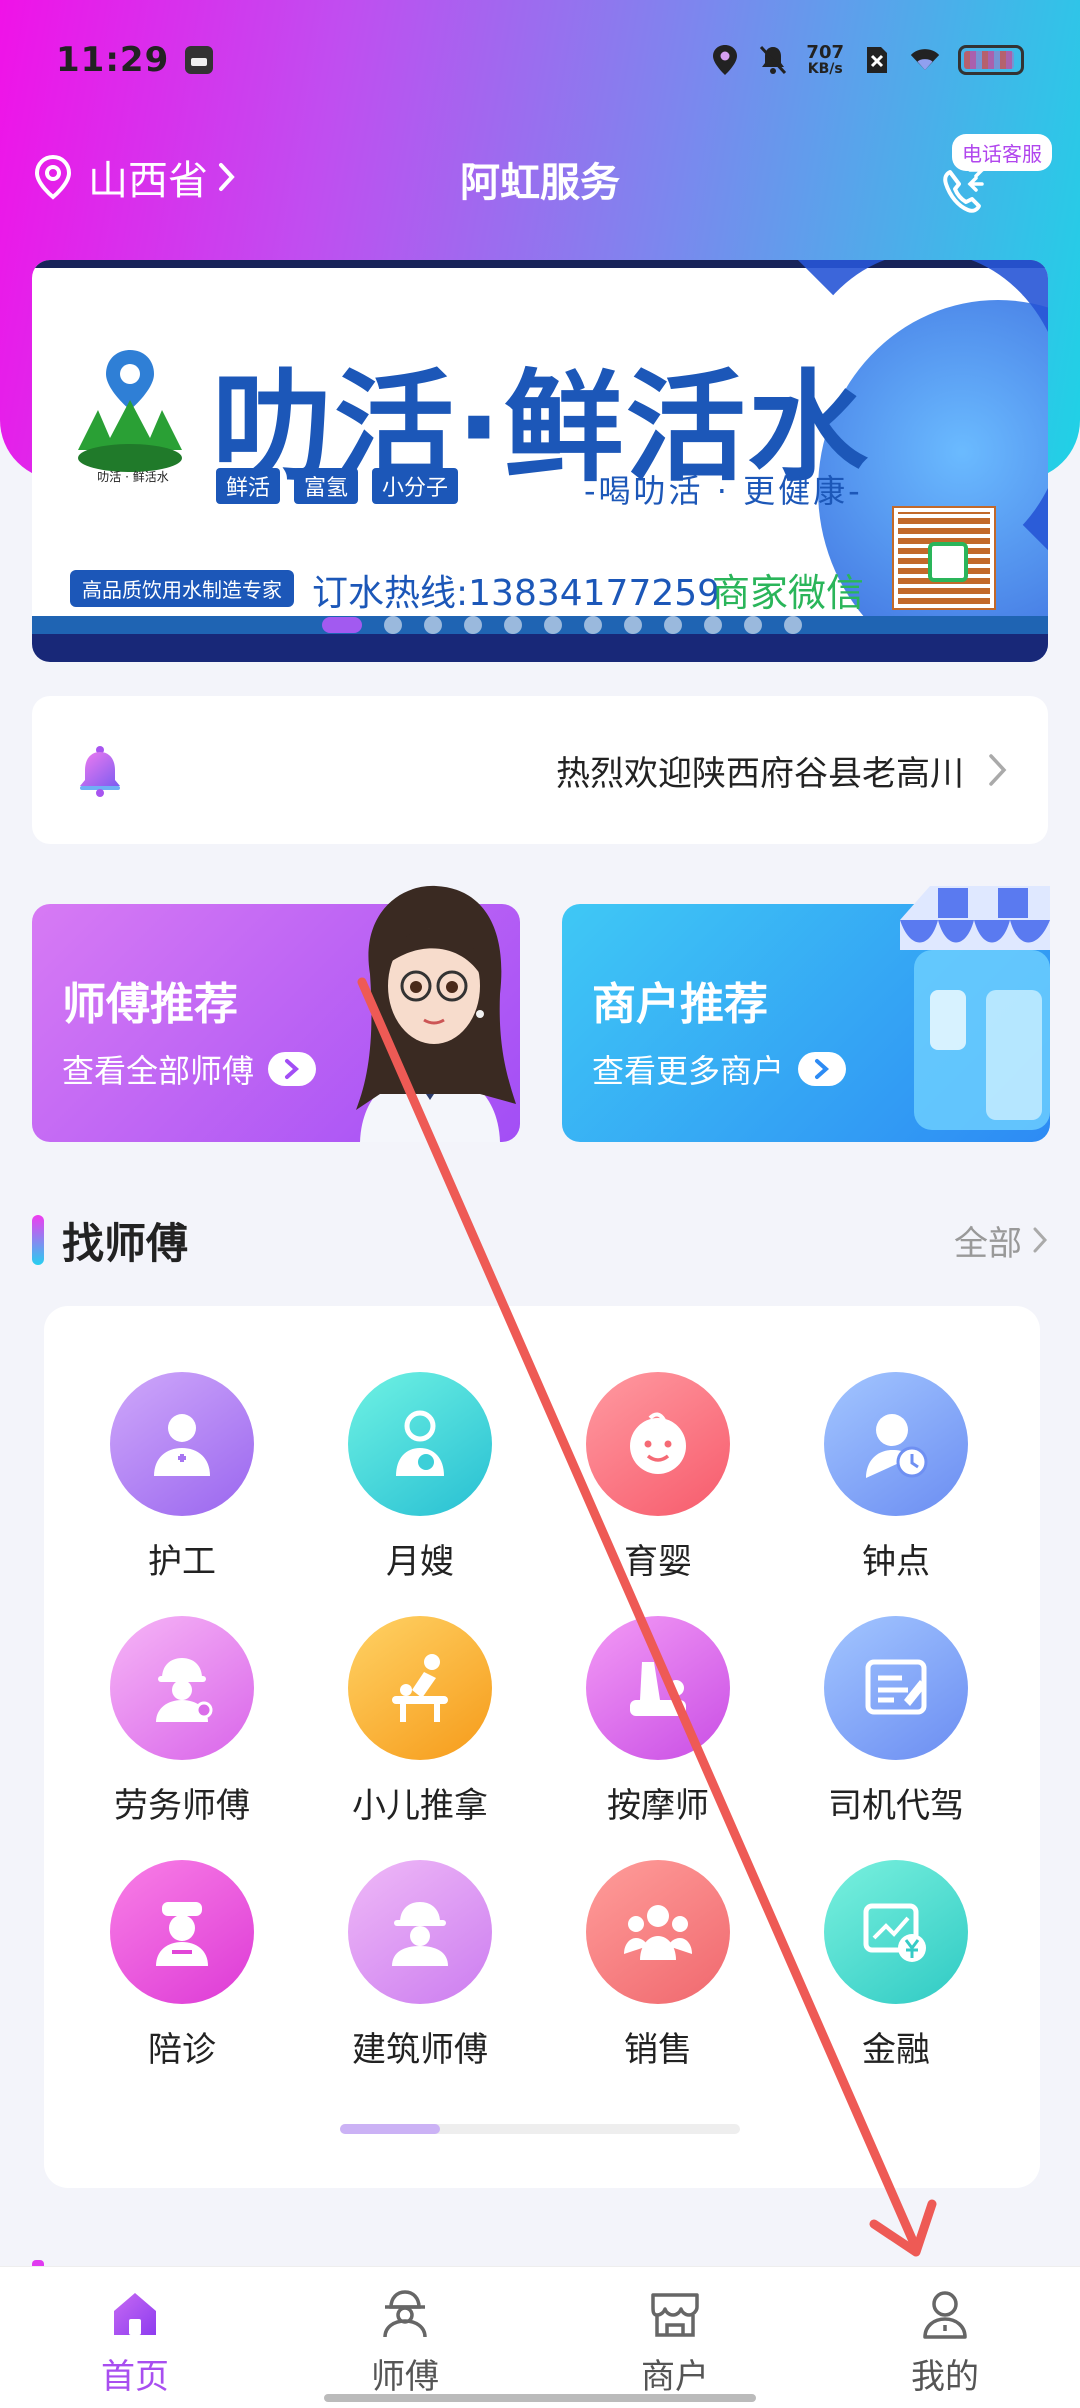 The height and width of the screenshot is (2408, 1080). Describe the element at coordinates (182, 2050) in the screenshot. I see `service-label: 陪诊` at that location.